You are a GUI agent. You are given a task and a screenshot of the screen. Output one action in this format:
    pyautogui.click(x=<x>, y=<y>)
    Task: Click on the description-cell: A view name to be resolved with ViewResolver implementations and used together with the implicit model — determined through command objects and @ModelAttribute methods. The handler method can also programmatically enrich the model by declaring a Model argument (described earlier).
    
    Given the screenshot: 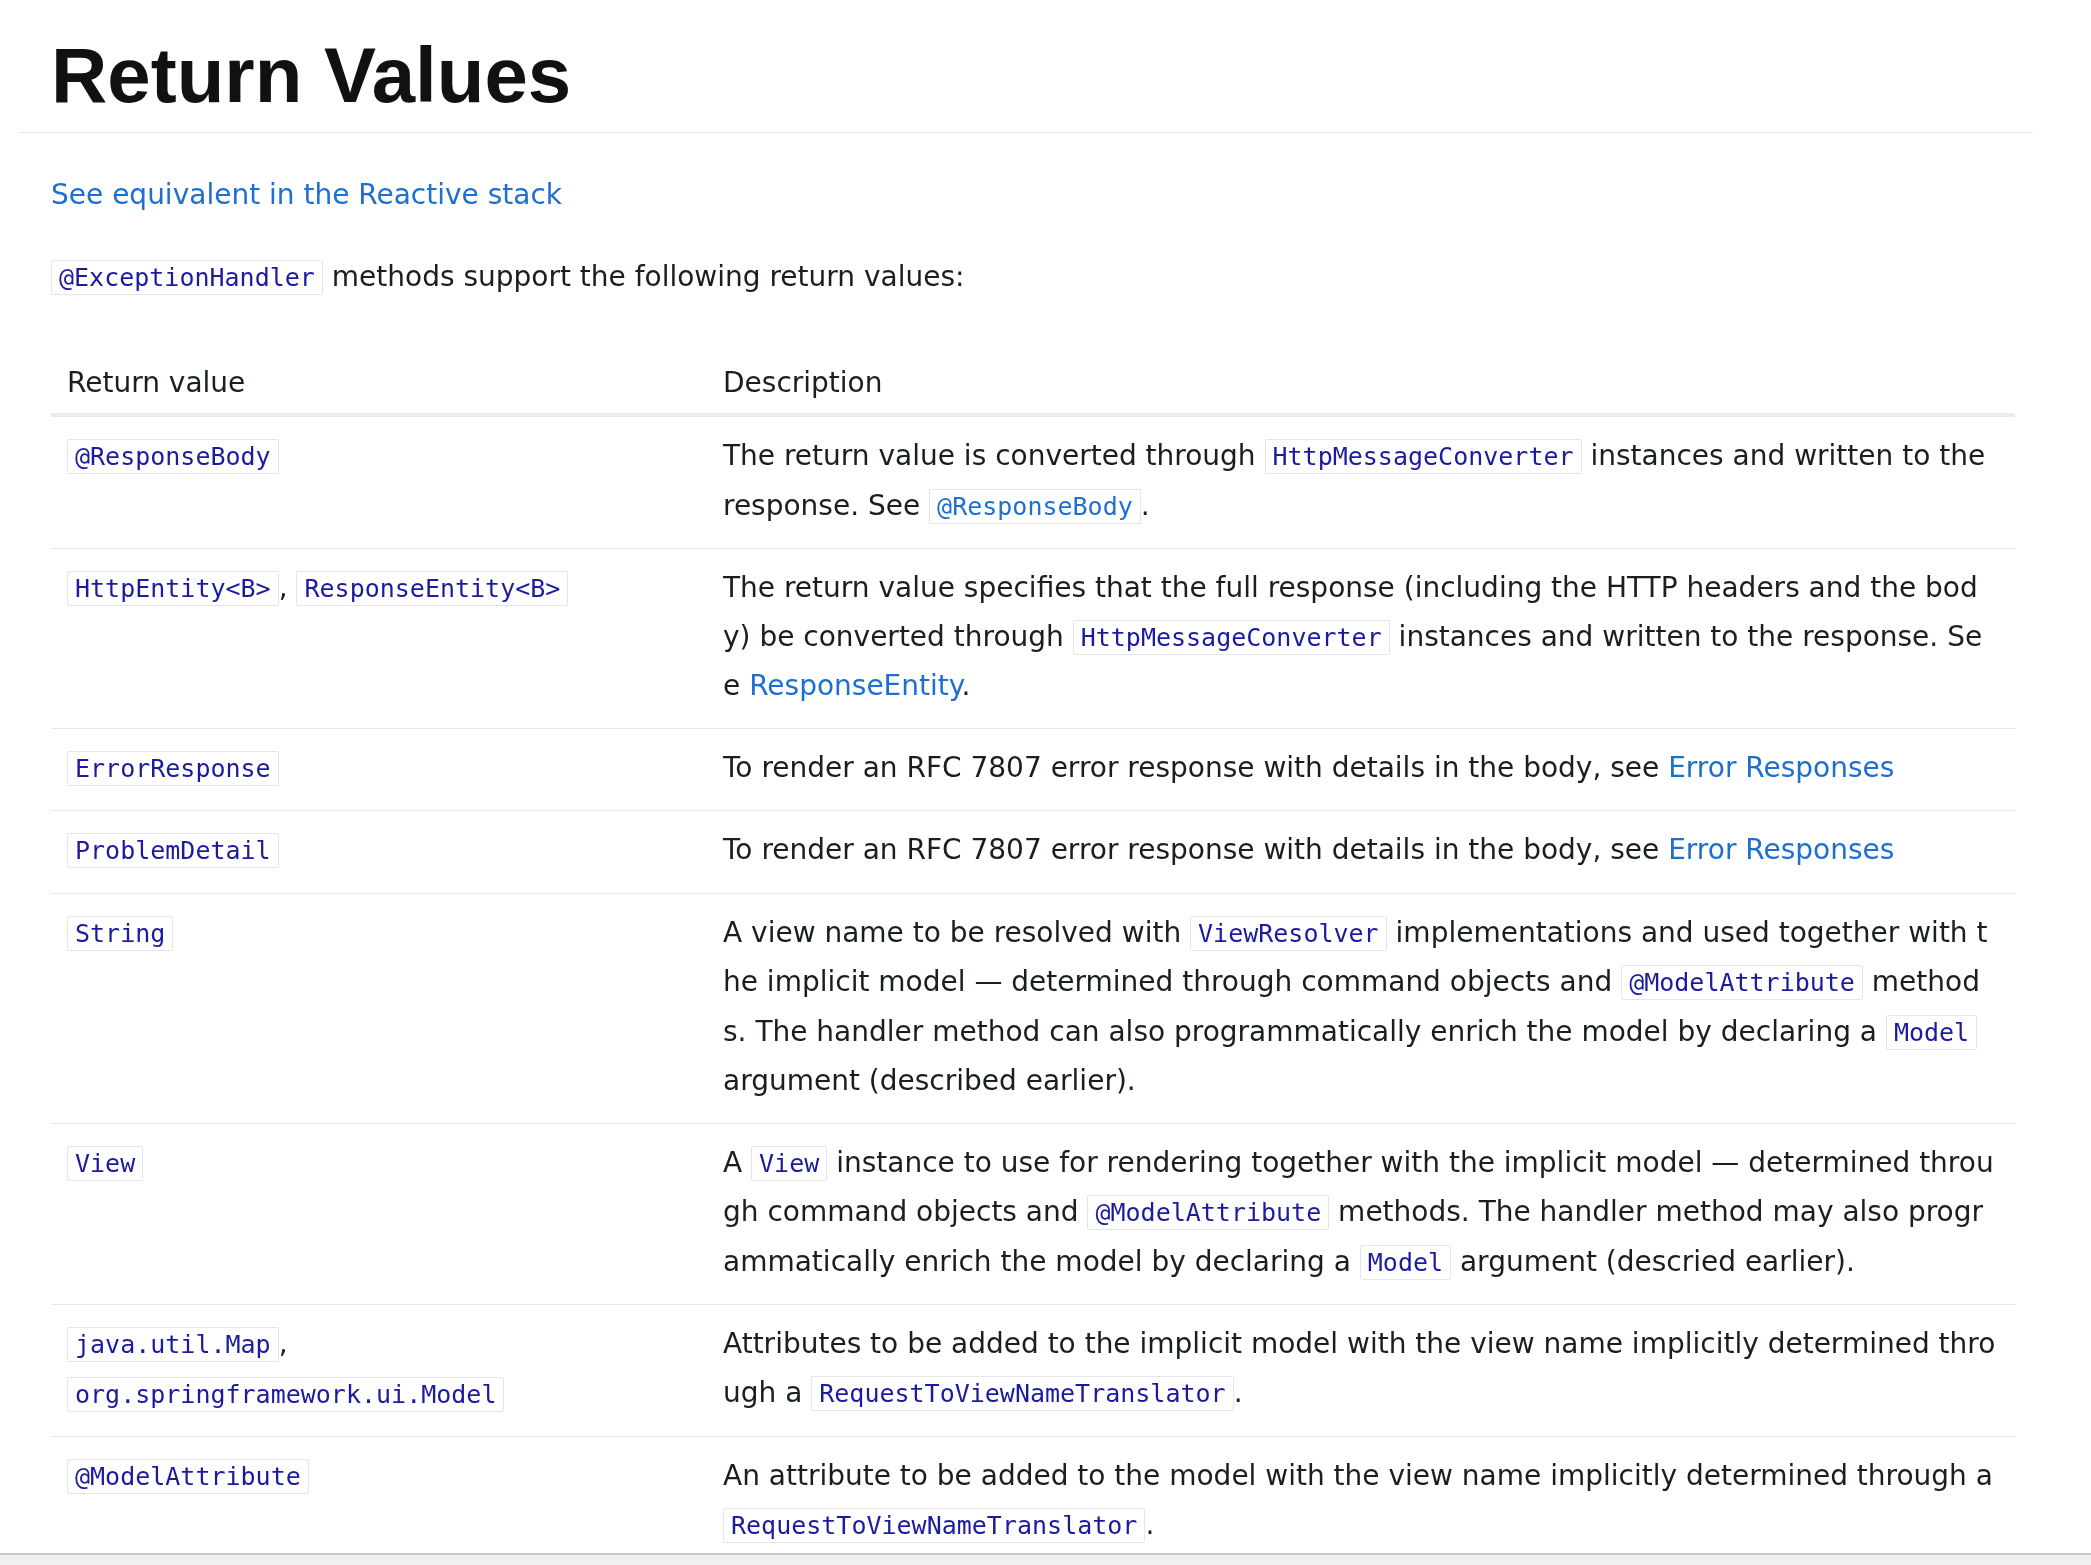 What is the action you would take?
    pyautogui.click(x=1361, y=1008)
    